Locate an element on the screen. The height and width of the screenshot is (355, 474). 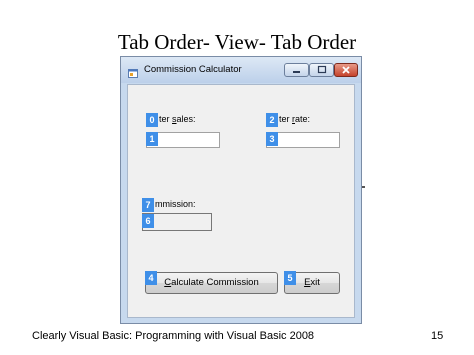
slide-title: Tab Order- View- Tab Order is located at coordinates (237, 42).